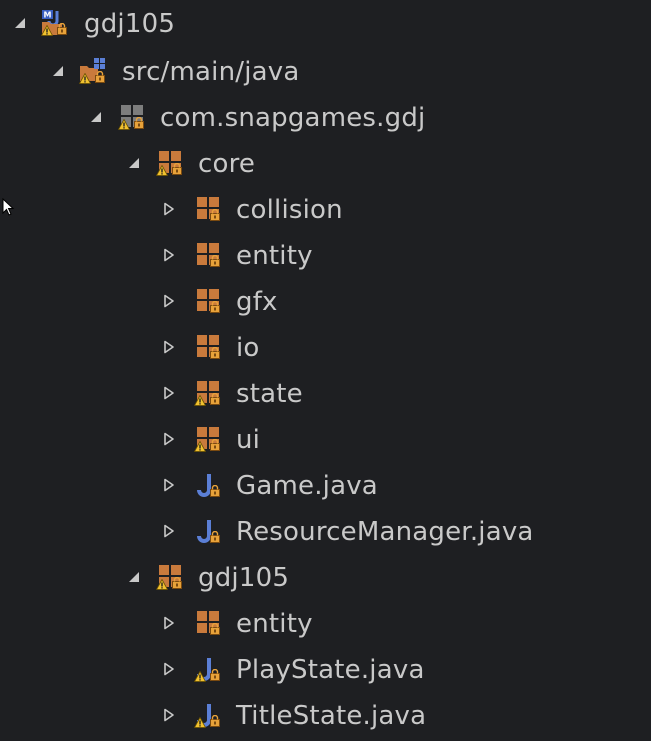  I want to click on tree-item-resourcemanager-java: ResourceManager.java, so click(325, 531).